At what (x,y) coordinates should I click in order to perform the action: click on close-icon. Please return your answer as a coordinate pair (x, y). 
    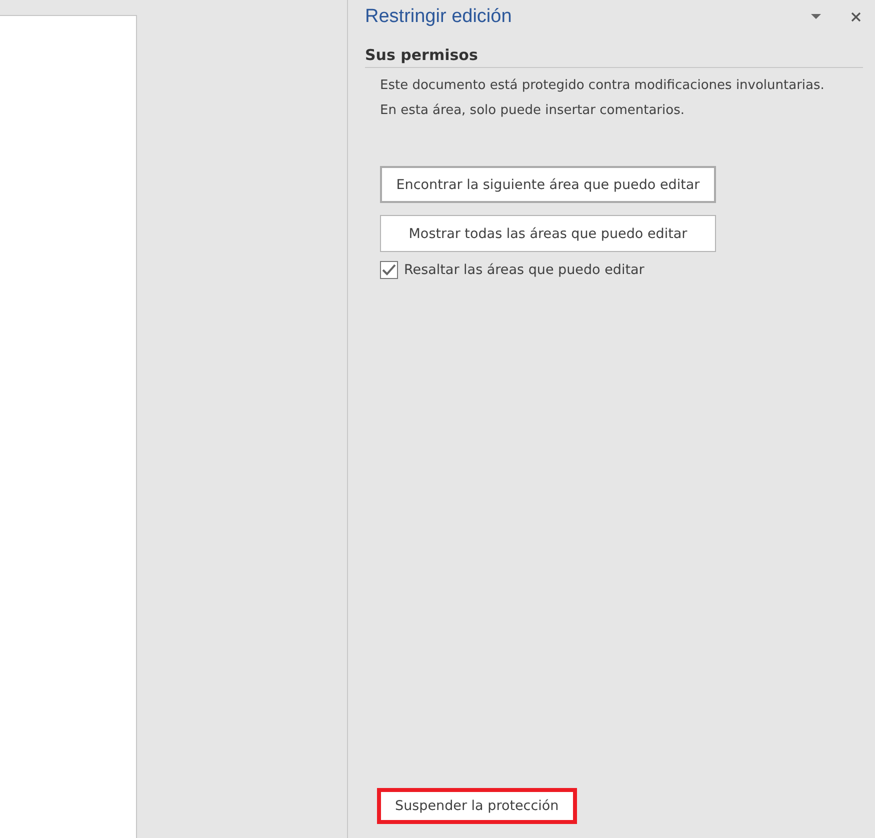
    Looking at the image, I should click on (856, 17).